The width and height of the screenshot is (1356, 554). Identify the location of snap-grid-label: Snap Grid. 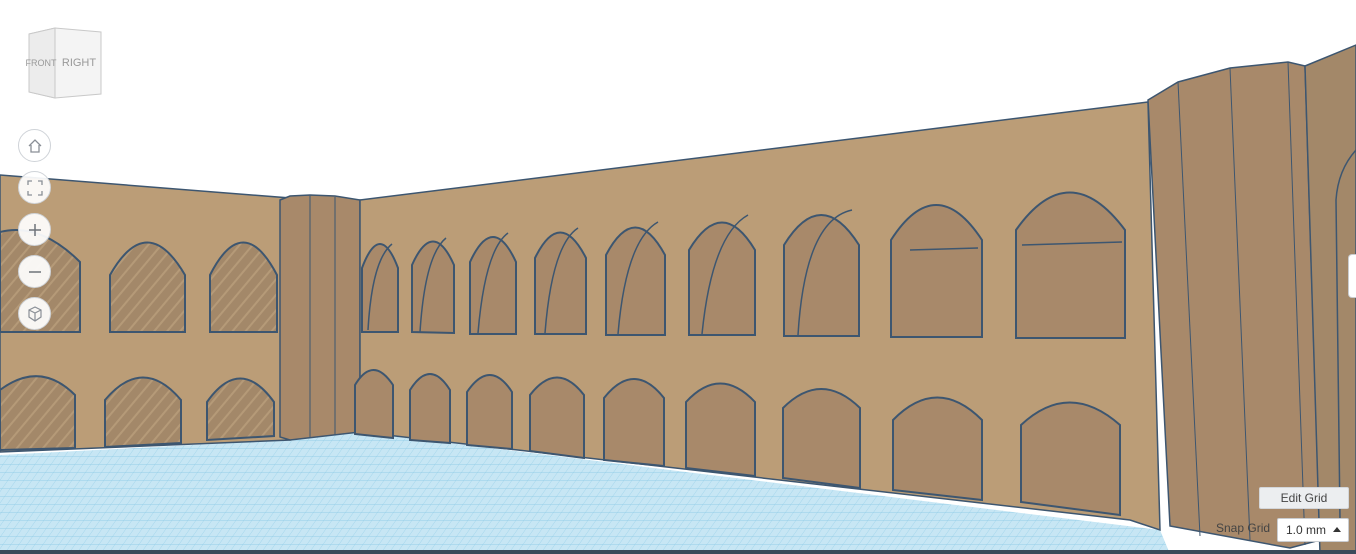
(1243, 528).